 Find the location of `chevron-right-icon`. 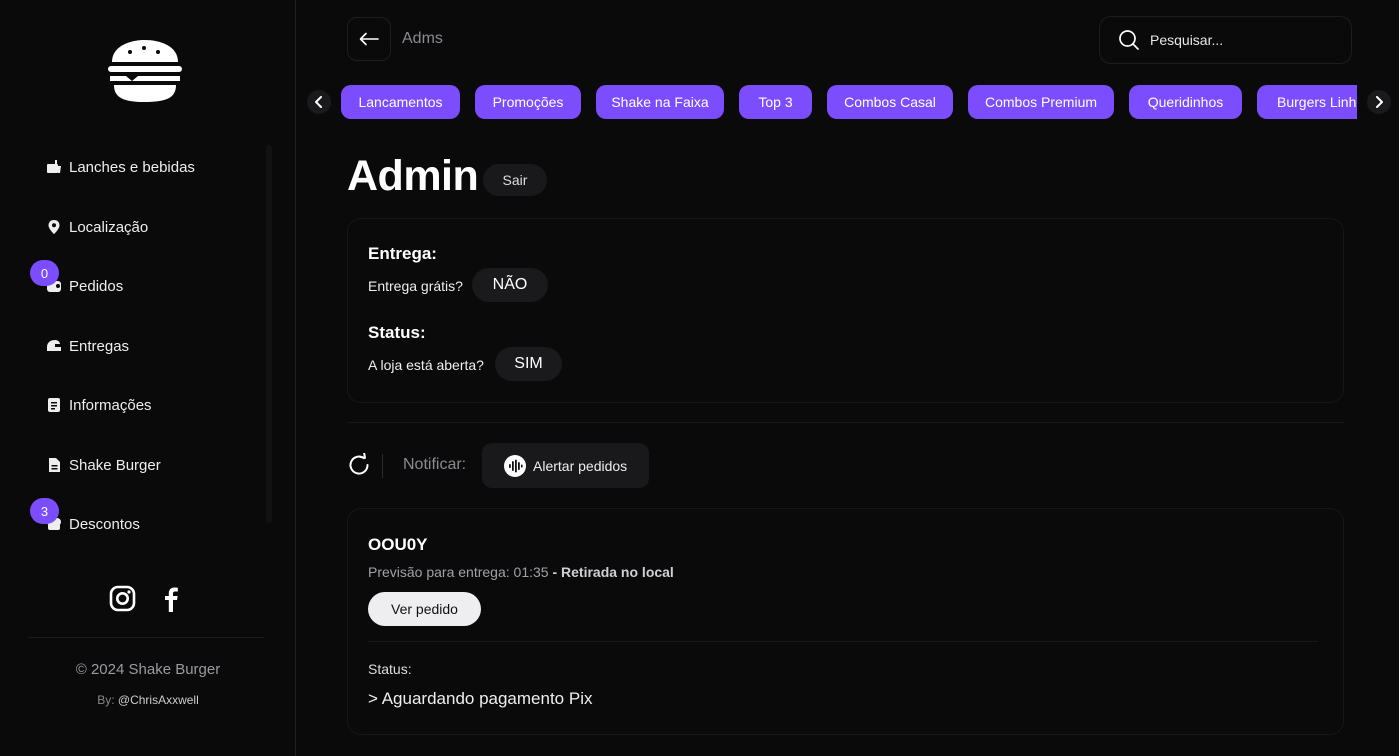

chevron-right-icon is located at coordinates (1379, 102).